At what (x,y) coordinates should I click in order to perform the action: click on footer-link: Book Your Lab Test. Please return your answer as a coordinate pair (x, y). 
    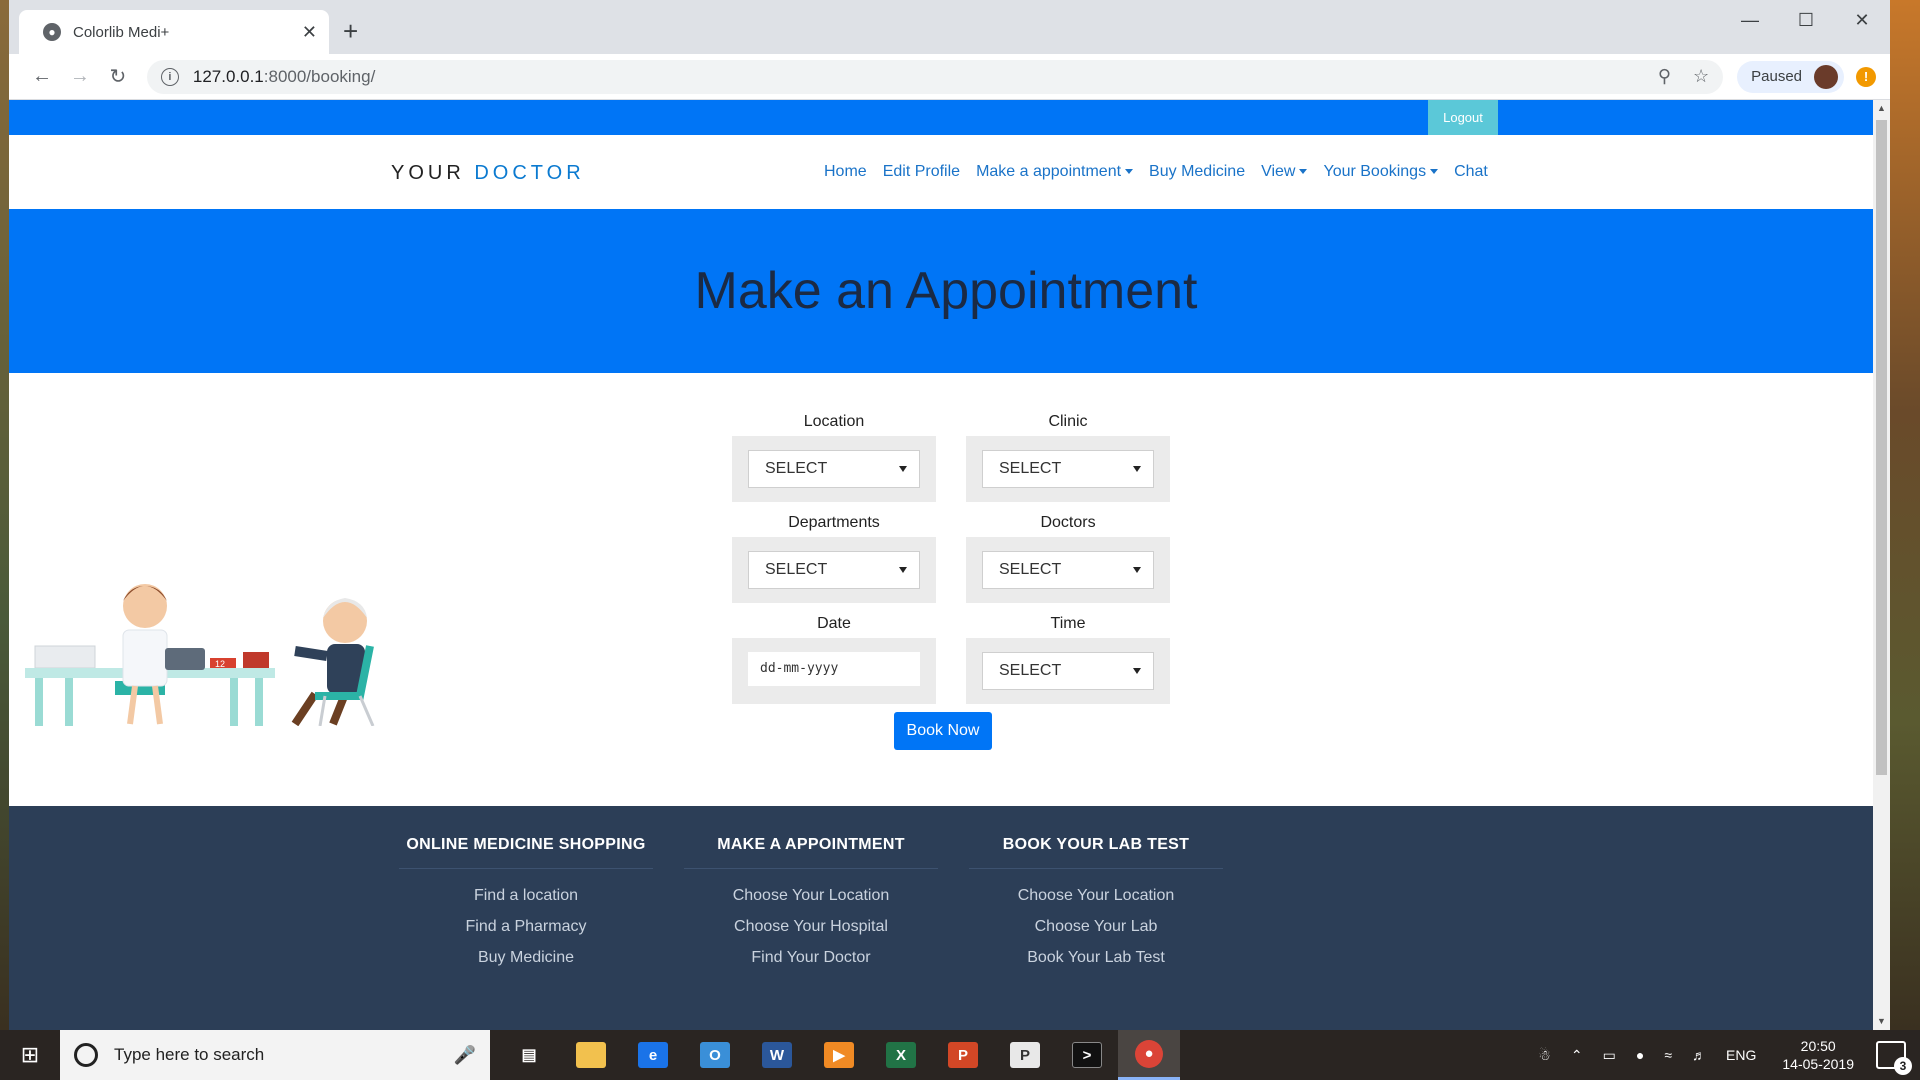
    Looking at the image, I should click on (1096, 958).